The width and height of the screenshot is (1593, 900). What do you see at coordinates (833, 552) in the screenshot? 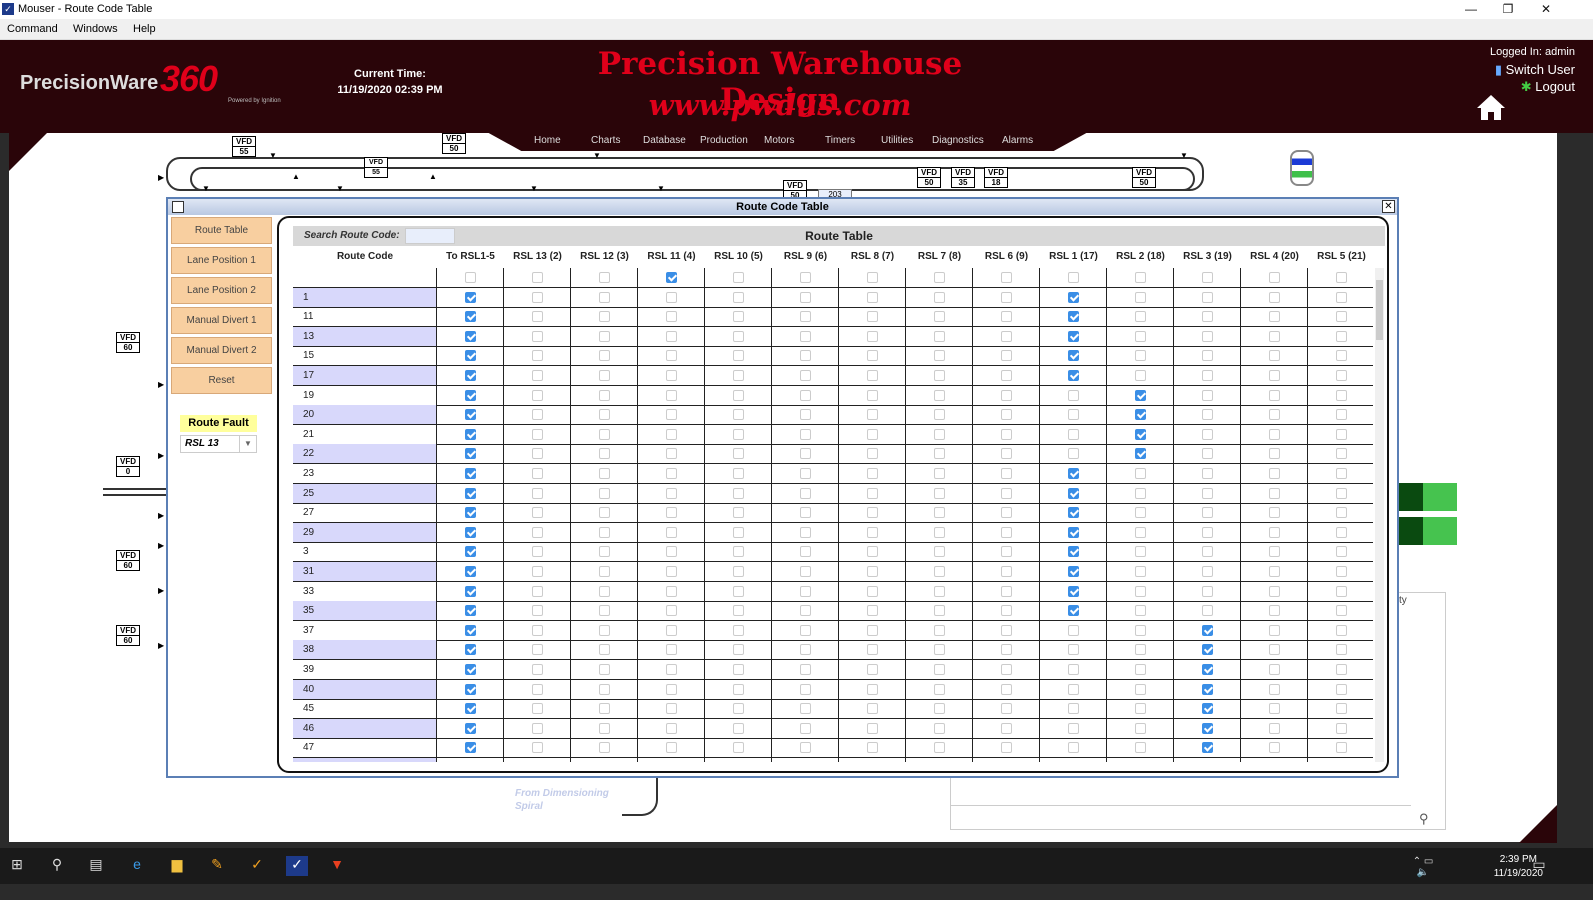
I see `table-row: 3` at bounding box center [833, 552].